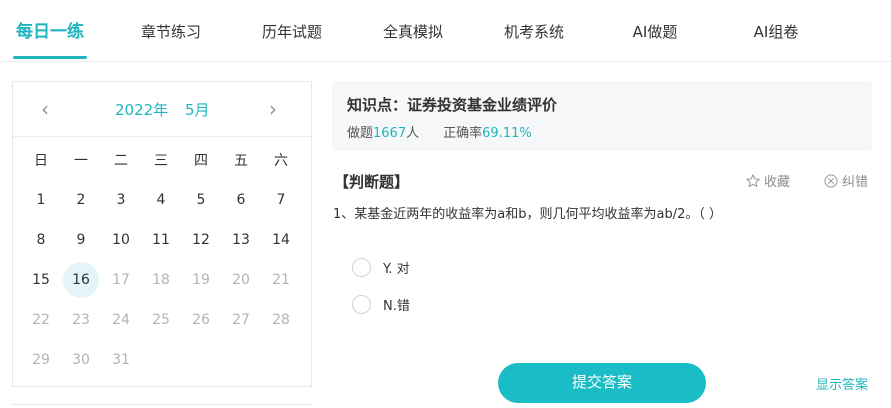 This screenshot has width=891, height=408. What do you see at coordinates (161, 320) in the screenshot?
I see `calendar-day: 25` at bounding box center [161, 320].